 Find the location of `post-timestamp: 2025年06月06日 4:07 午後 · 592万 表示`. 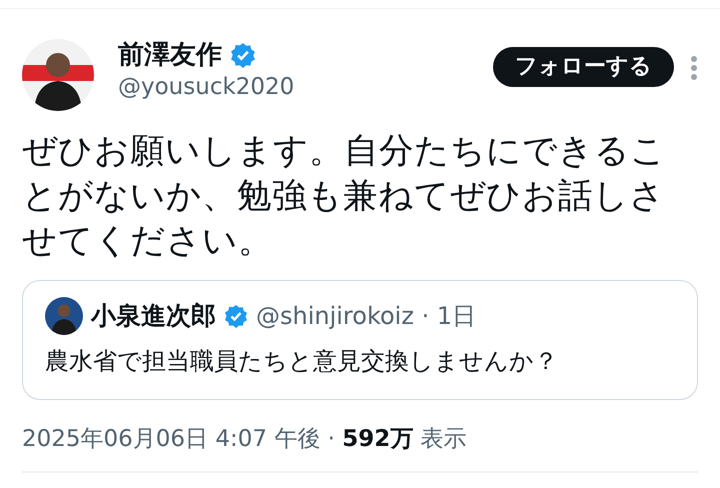

post-timestamp: 2025年06月06日 4:07 午後 · 592万 表示 is located at coordinates (245, 439).